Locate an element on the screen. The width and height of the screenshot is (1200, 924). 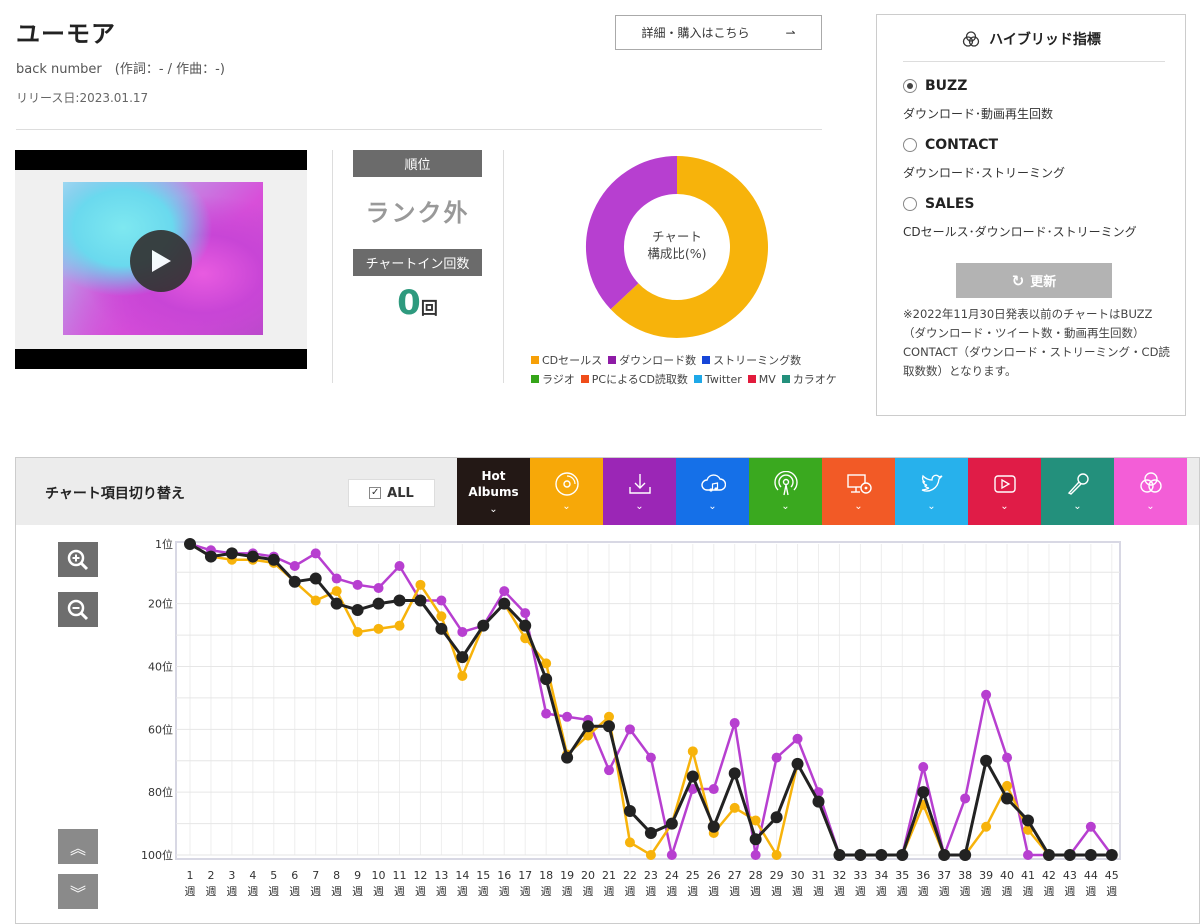
x-tick-label: 7 is located at coordinates (315, 875).